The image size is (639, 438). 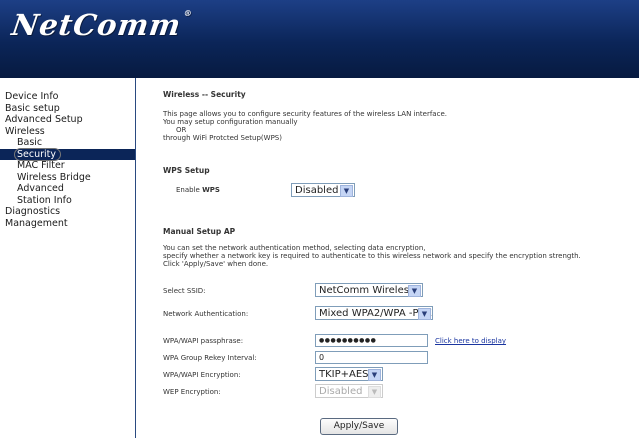 I want to click on manual-setup-heading: Manual Setup AP, so click(x=199, y=231).